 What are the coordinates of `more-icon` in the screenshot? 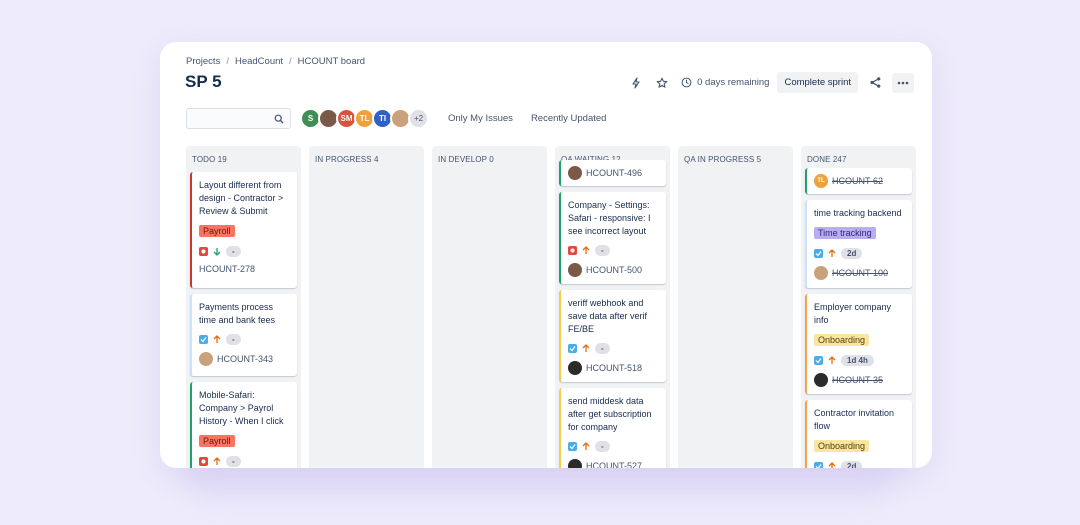 It's located at (903, 82).